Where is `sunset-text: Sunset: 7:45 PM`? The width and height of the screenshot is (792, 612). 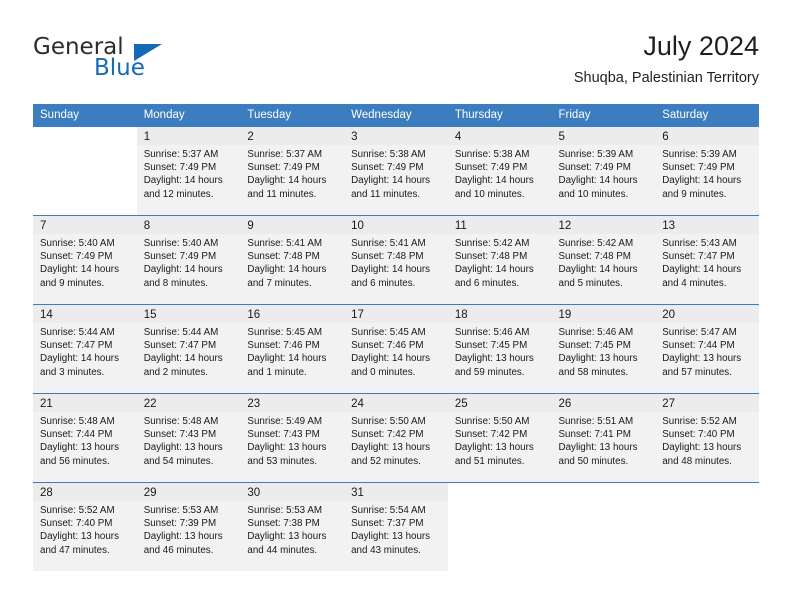 sunset-text: Sunset: 7:45 PM is located at coordinates (594, 346).